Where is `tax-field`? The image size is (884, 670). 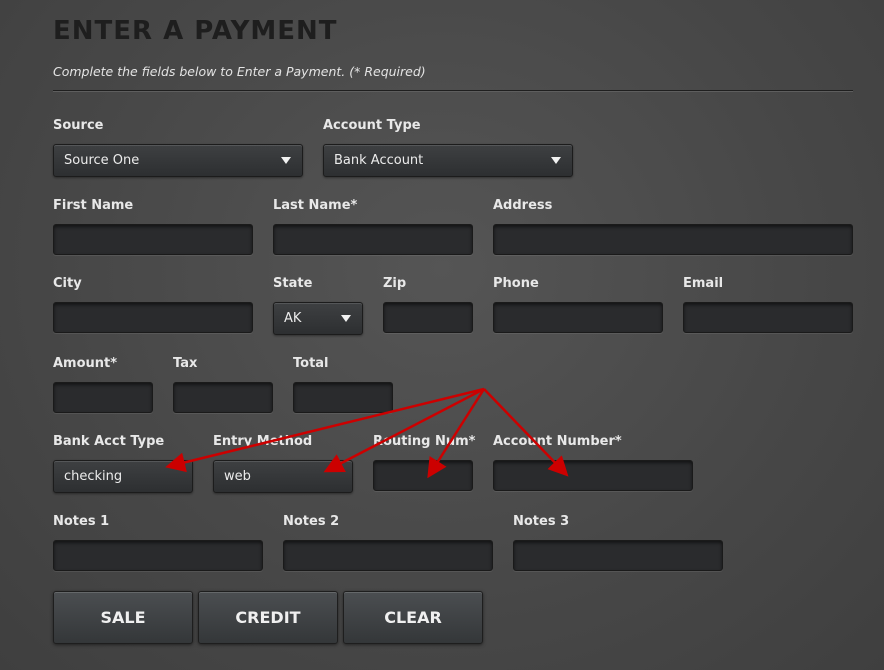
tax-field is located at coordinates (223, 397).